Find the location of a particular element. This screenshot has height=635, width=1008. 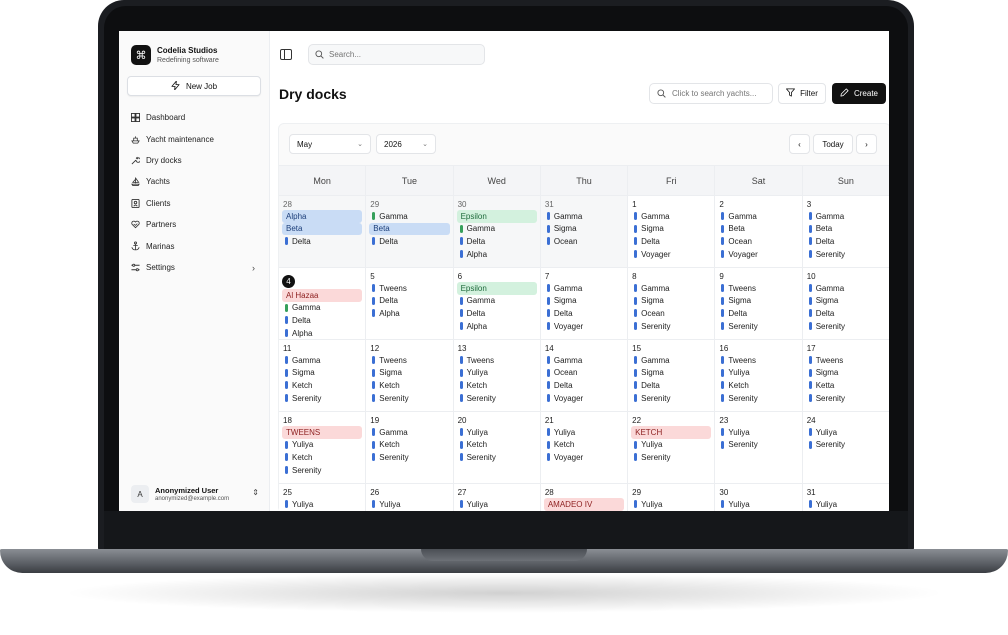

day-cell: 3 Gamma Beta Delta Serenity is located at coordinates (845, 231).